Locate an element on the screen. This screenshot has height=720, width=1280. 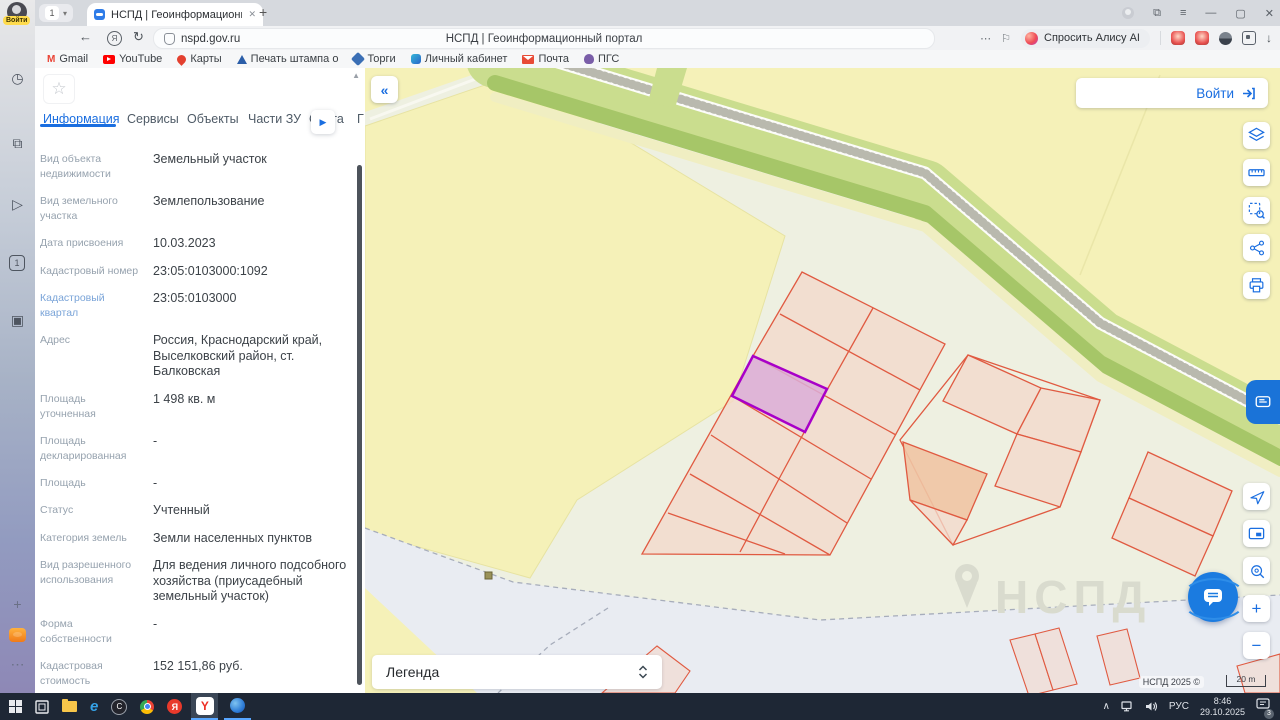
app-icon: C is located at coordinates (119, 706).